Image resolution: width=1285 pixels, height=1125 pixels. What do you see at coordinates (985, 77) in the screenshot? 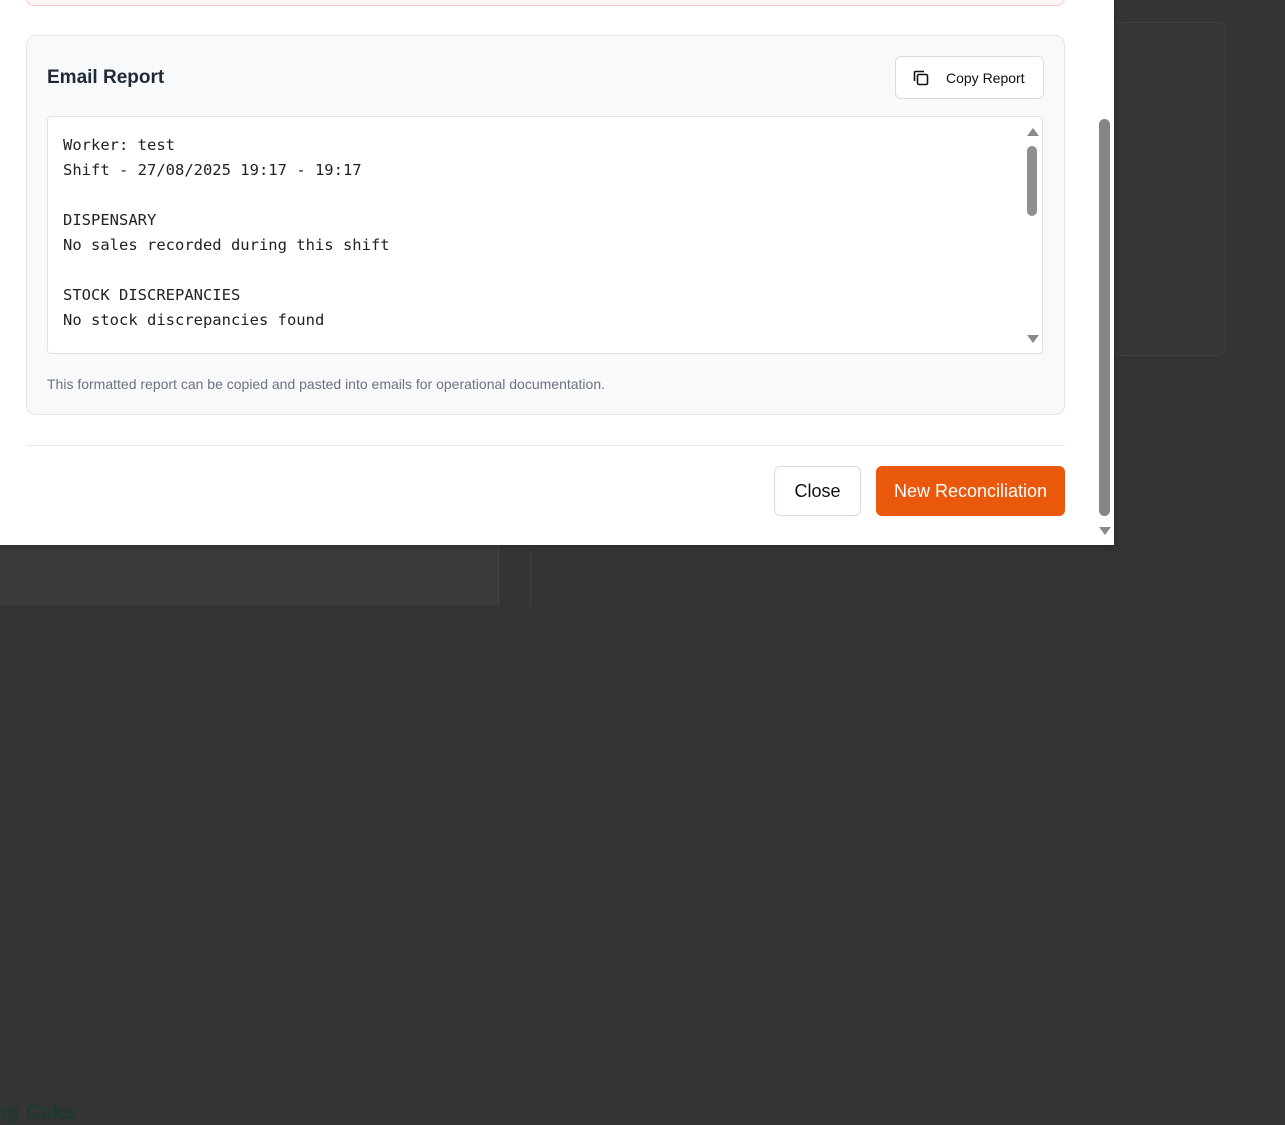
I see `copy-report-label: Copy Report` at bounding box center [985, 77].